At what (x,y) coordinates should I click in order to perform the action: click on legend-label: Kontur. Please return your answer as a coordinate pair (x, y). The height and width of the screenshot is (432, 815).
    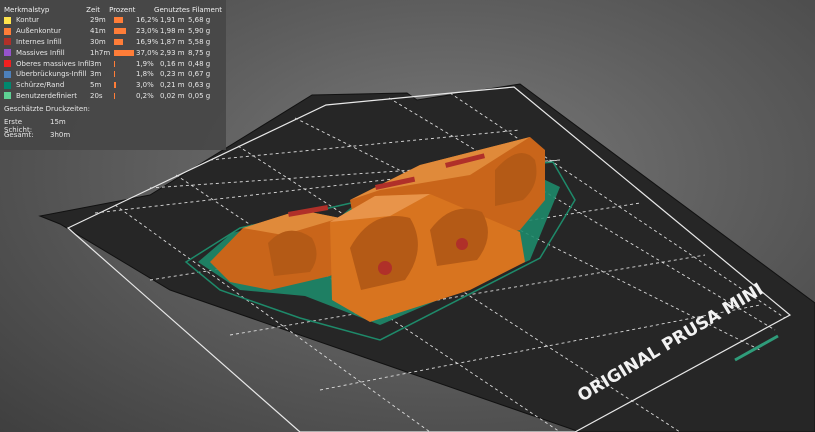
    Looking at the image, I should click on (28, 20).